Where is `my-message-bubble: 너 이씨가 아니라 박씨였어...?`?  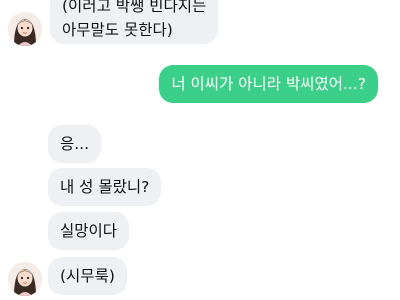 my-message-bubble: 너 이씨가 아니라 박씨였어...? is located at coordinates (268, 84).